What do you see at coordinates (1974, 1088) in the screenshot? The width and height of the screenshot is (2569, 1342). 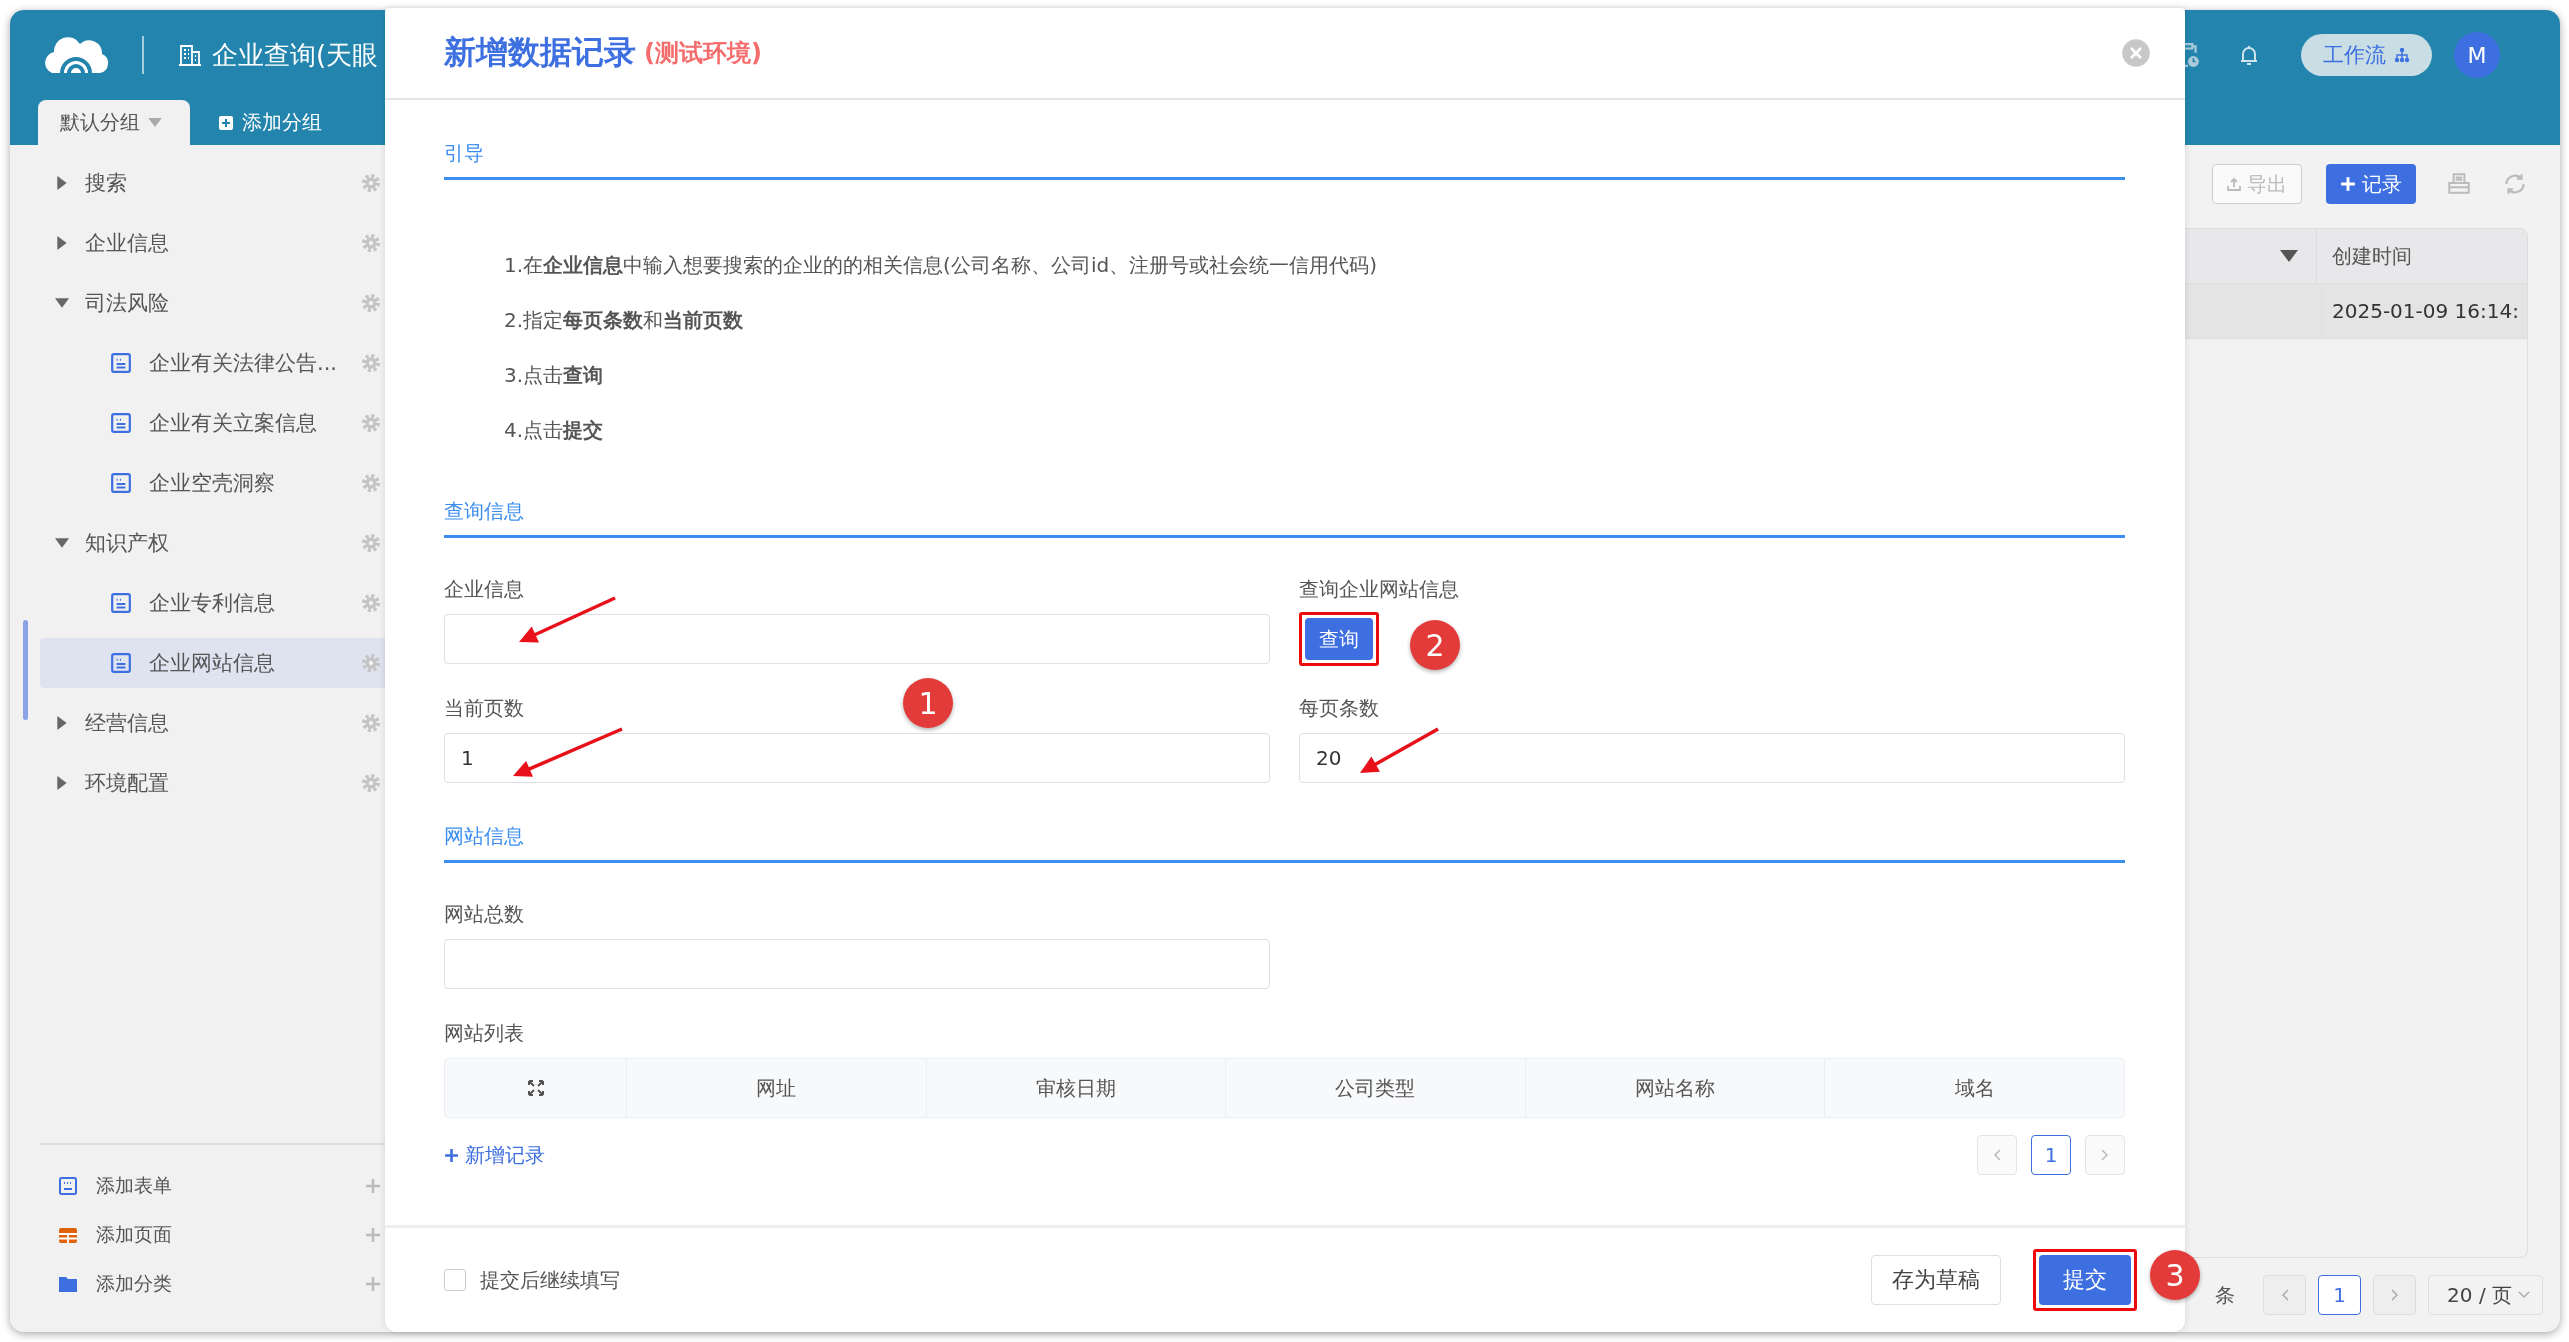 I see `column-header: 域名` at bounding box center [1974, 1088].